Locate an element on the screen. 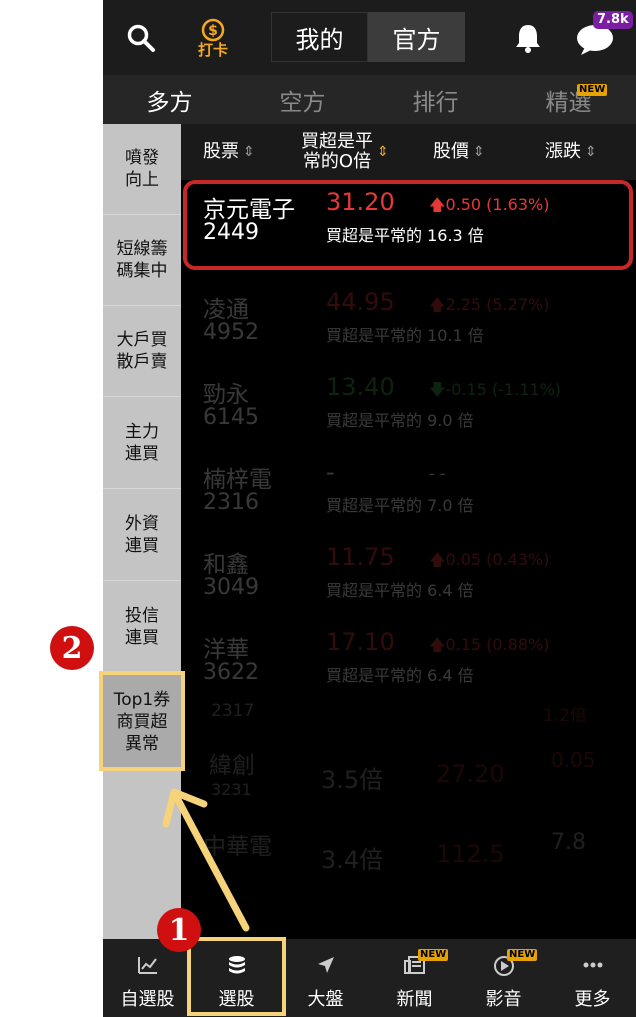  change-value: 0.15 (0.88%) is located at coordinates (497, 644).